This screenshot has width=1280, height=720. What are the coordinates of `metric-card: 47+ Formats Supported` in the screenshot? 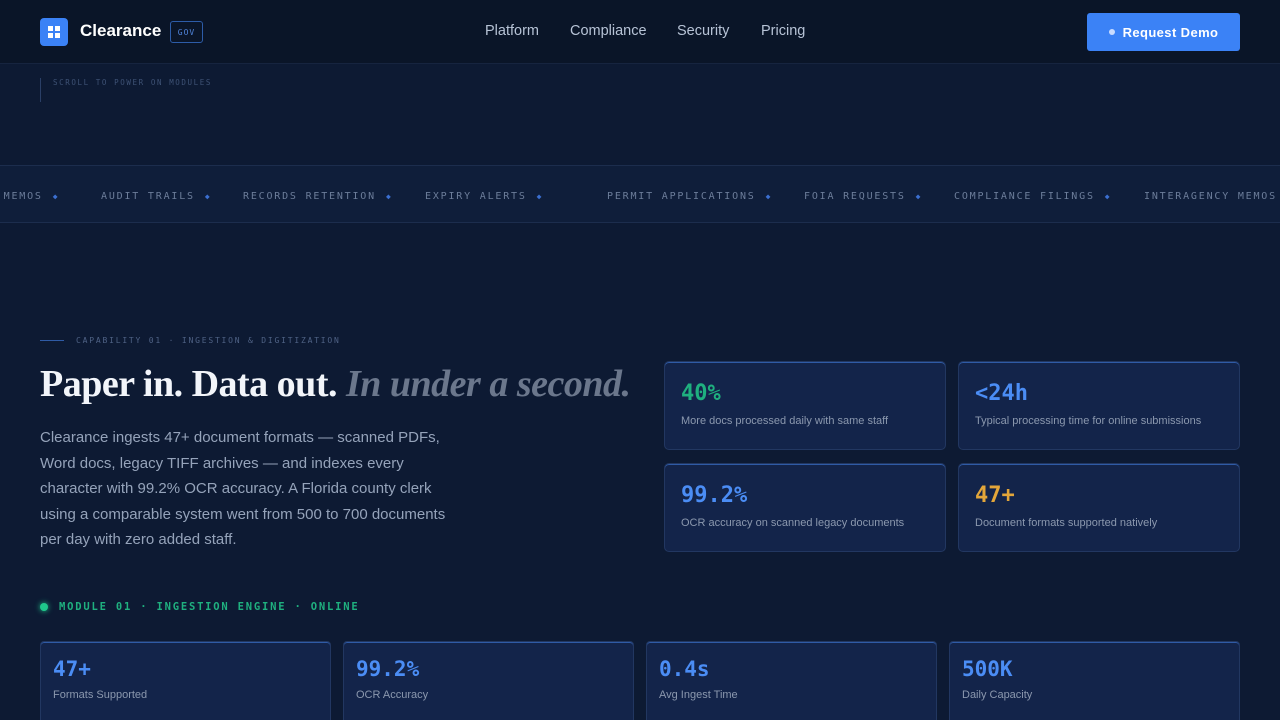 It's located at (185, 680).